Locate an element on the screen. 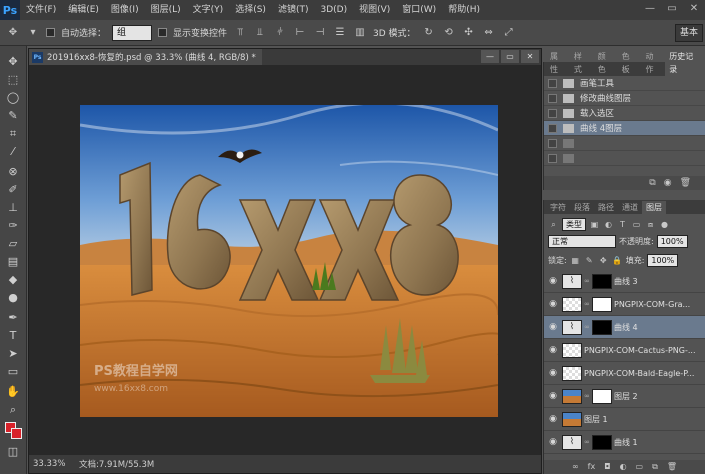 Image resolution: width=705 pixels, height=474 pixels. auto-select-checkbox is located at coordinates (50, 32).